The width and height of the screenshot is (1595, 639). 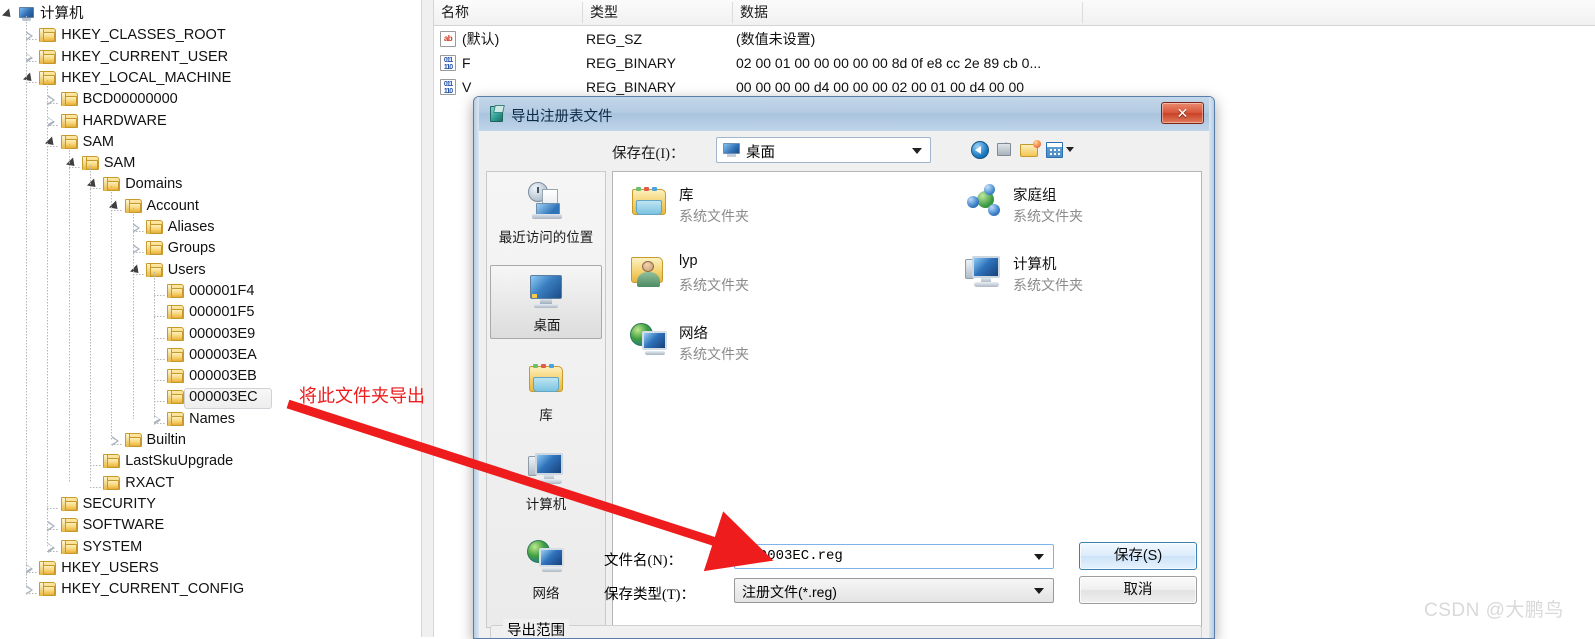 What do you see at coordinates (1005, 150) in the screenshot?
I see `up-one-level-button` at bounding box center [1005, 150].